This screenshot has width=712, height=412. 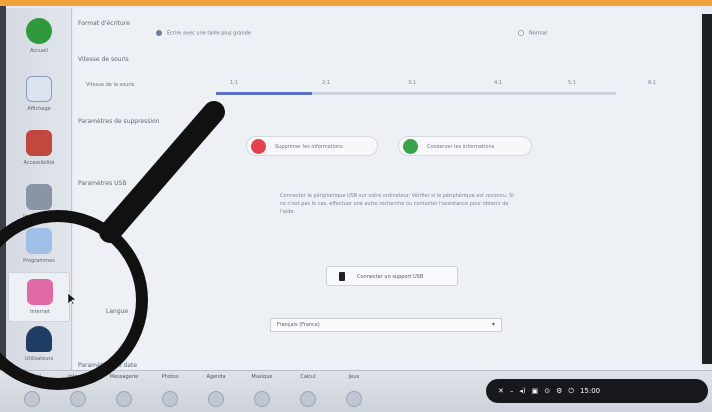 What do you see at coordinates (326, 83) in the screenshot?
I see `speed-tick: 2:1` at bounding box center [326, 83].